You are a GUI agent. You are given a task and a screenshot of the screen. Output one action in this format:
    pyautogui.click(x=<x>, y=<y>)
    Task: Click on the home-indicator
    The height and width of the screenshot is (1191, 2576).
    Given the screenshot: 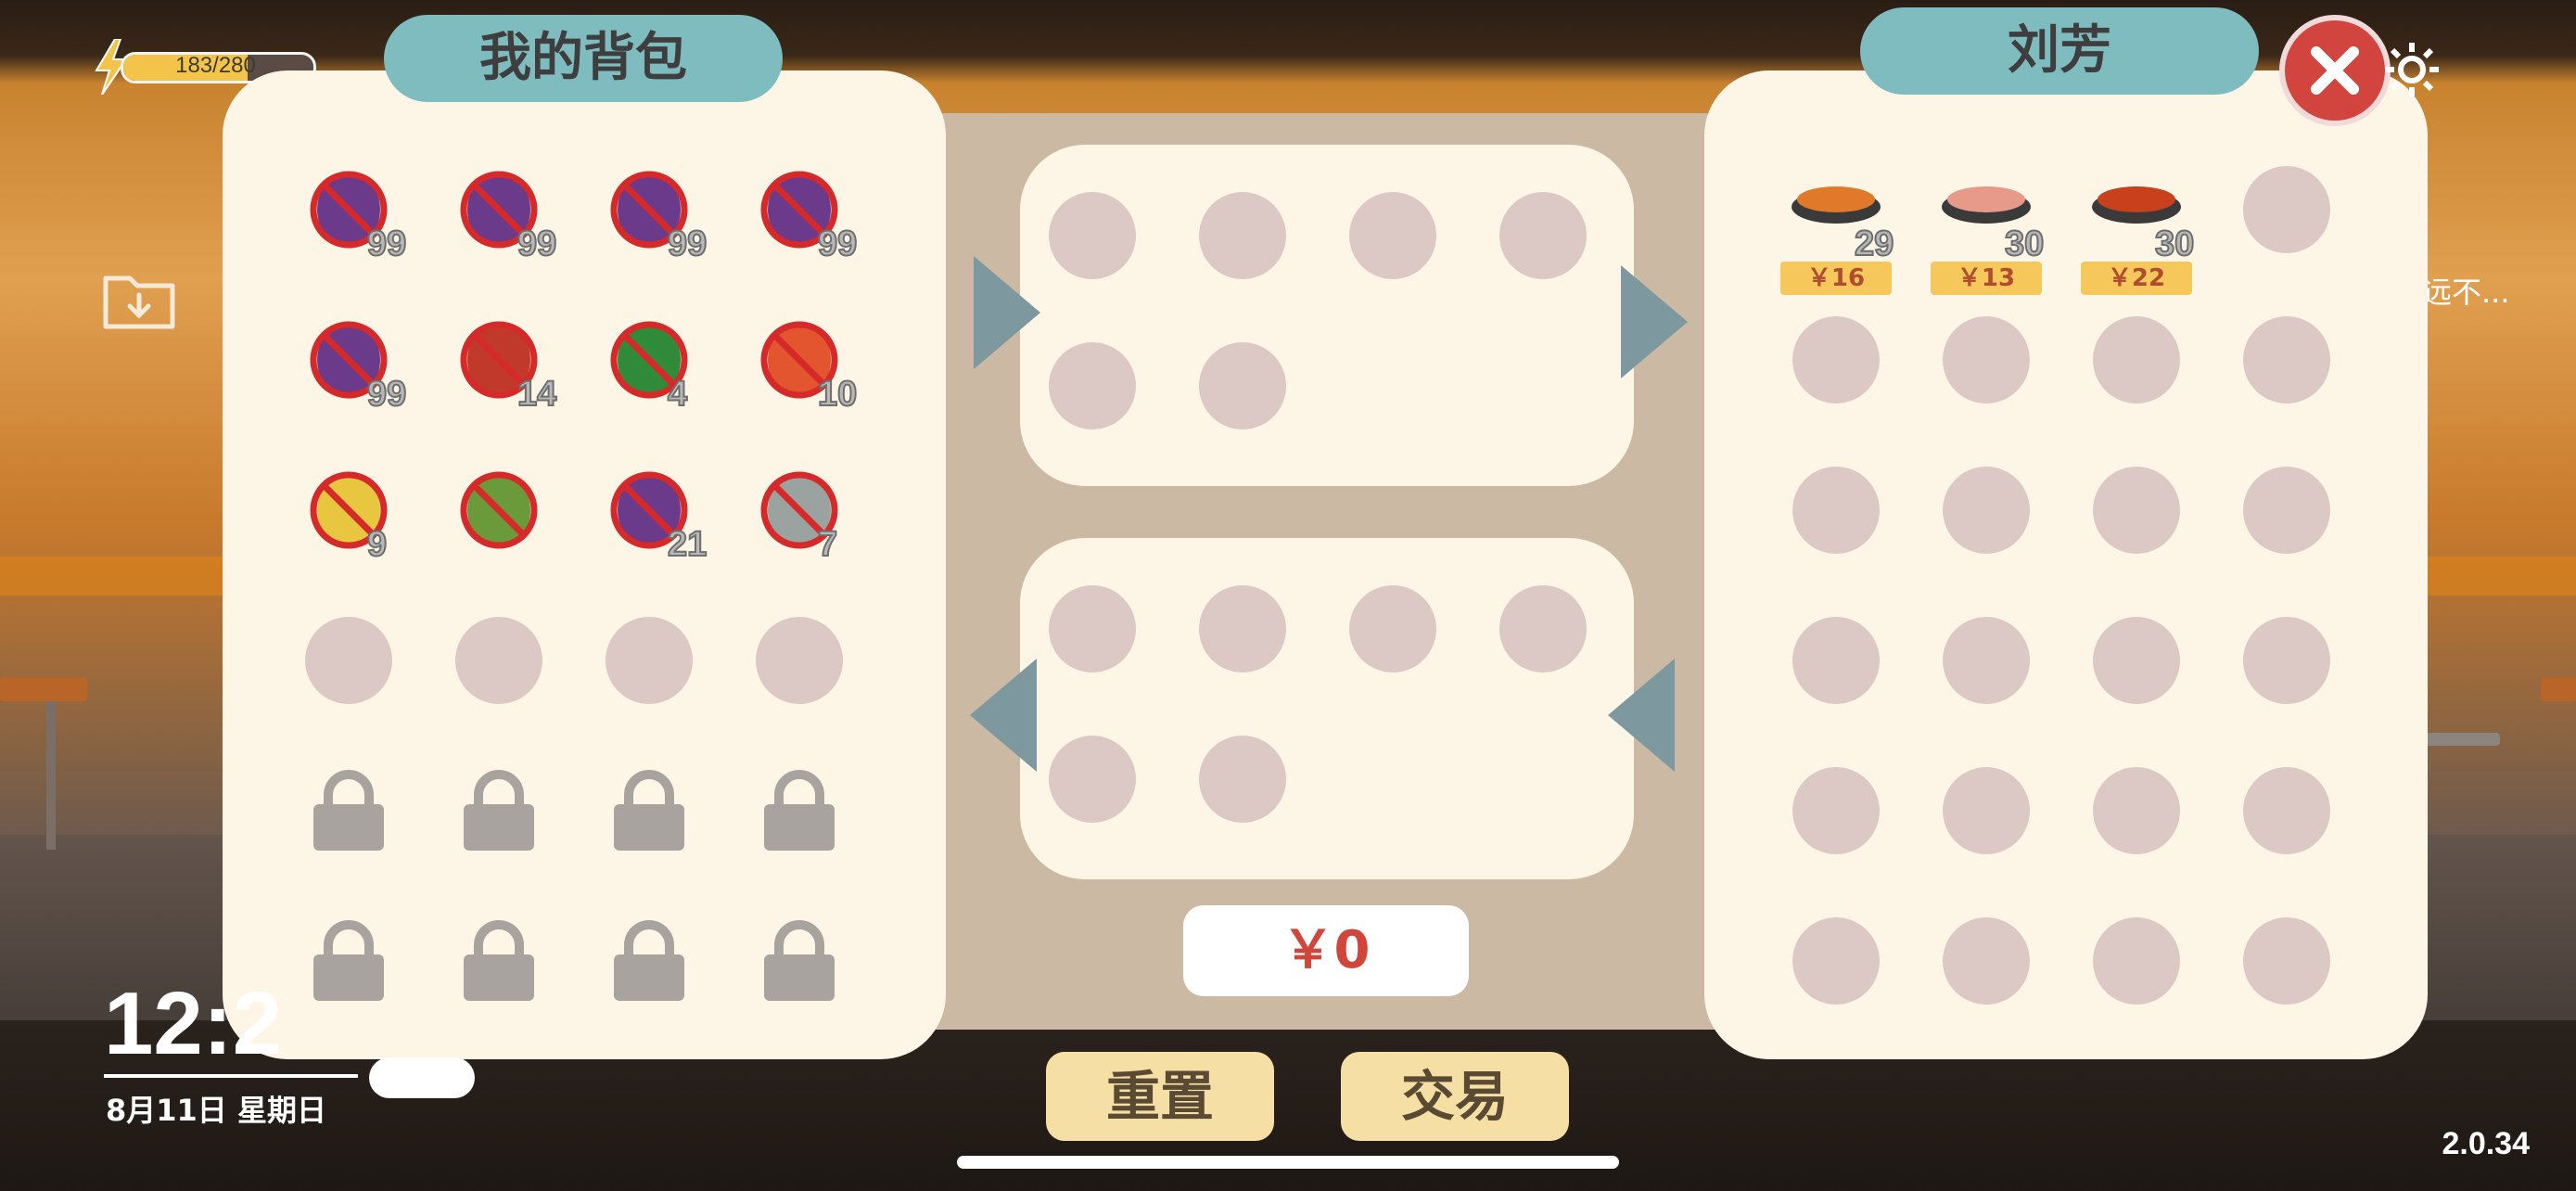 What is the action you would take?
    pyautogui.click(x=1288, y=1162)
    